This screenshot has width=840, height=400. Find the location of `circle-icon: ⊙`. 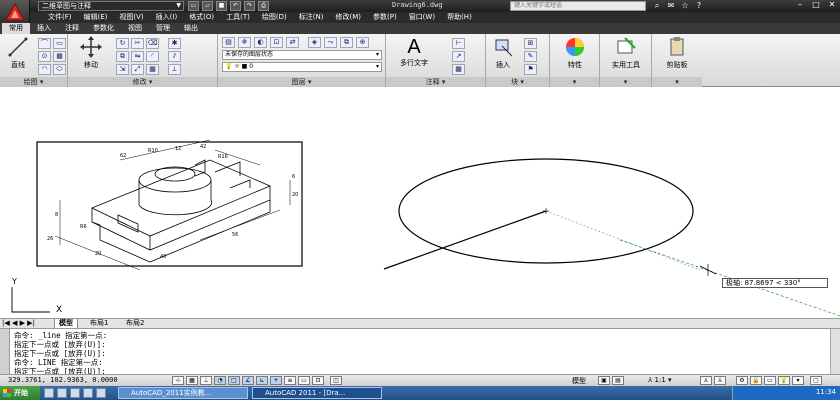

circle-icon: ⊙ is located at coordinates (44, 56).